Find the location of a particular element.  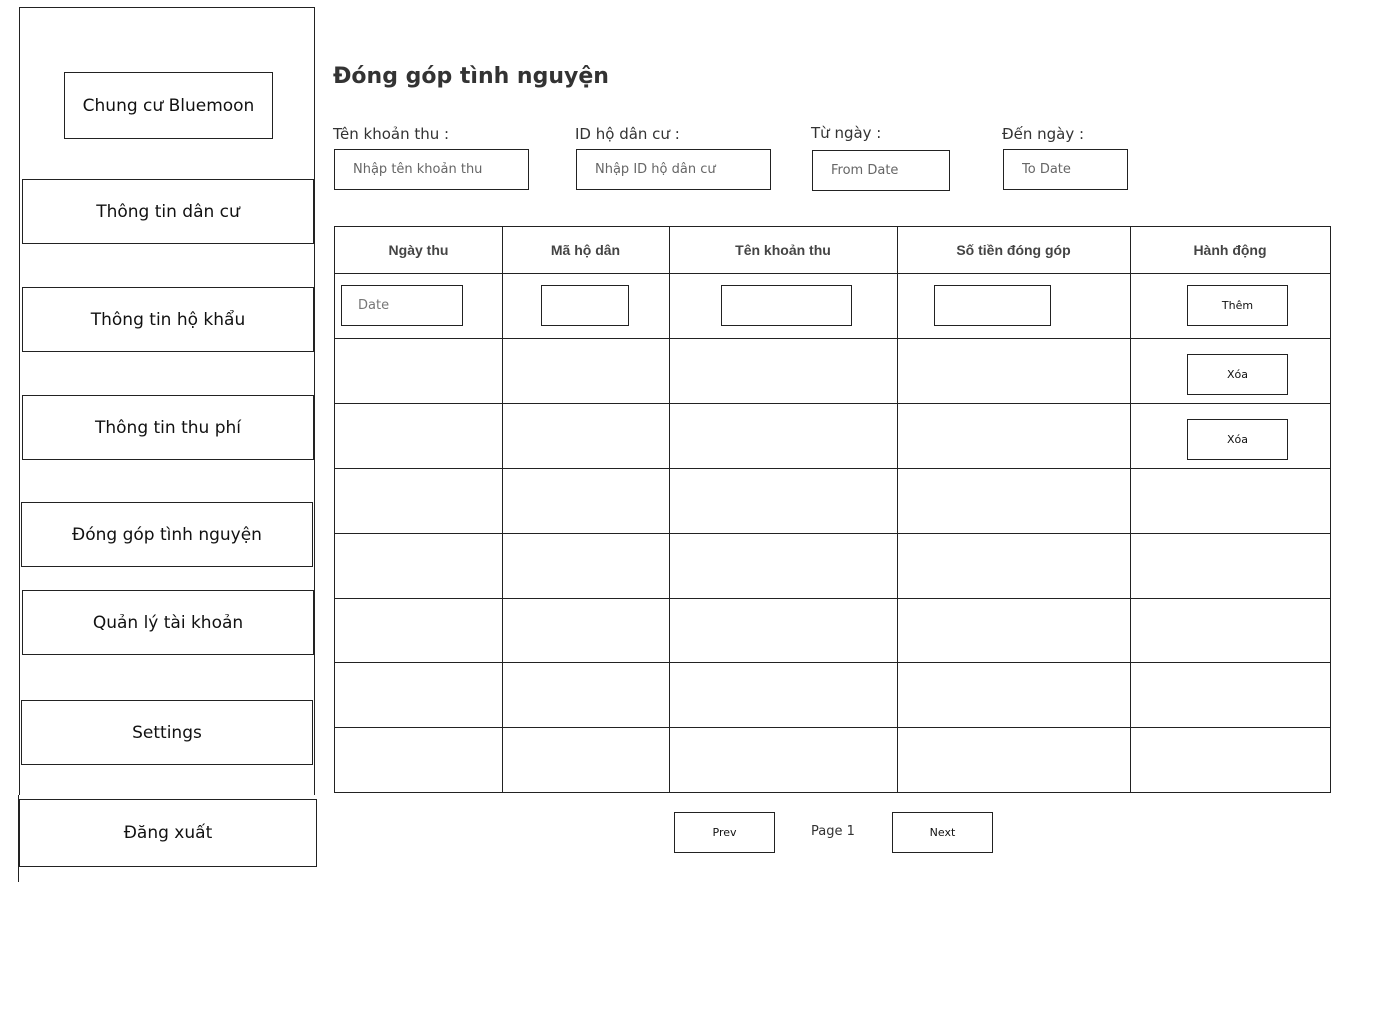

sidebar-item-residents: Thông tin dân cư is located at coordinates (168, 211).